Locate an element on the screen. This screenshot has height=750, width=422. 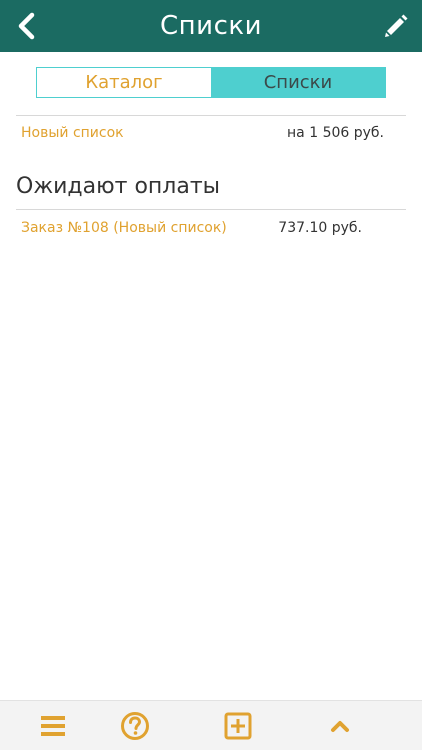
edit-button is located at coordinates (396, 26).